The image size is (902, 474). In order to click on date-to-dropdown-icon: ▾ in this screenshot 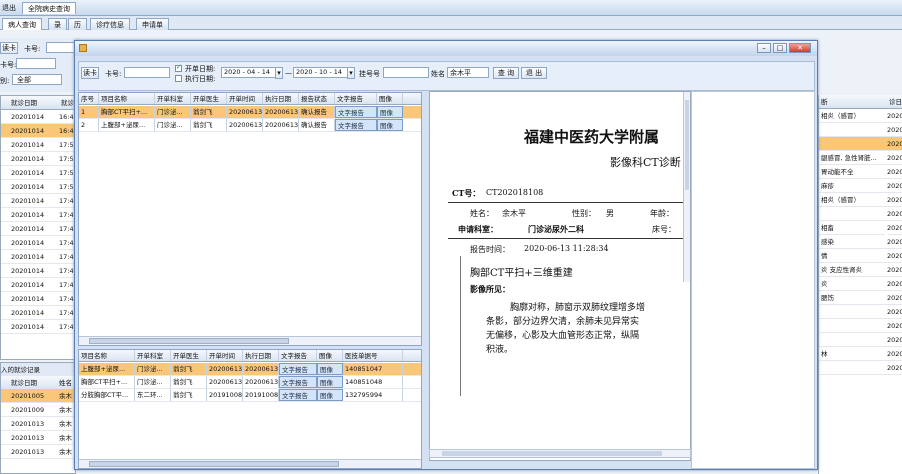, I will do `click(351, 73)`.